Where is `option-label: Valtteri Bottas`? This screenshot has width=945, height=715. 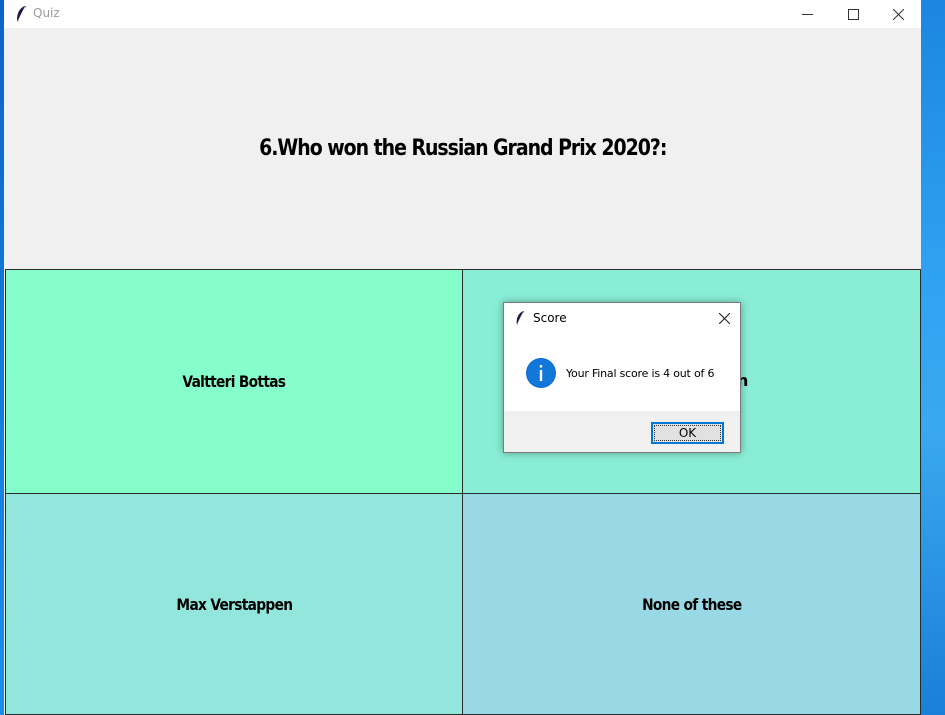
option-label: Valtteri Bottas is located at coordinates (234, 381).